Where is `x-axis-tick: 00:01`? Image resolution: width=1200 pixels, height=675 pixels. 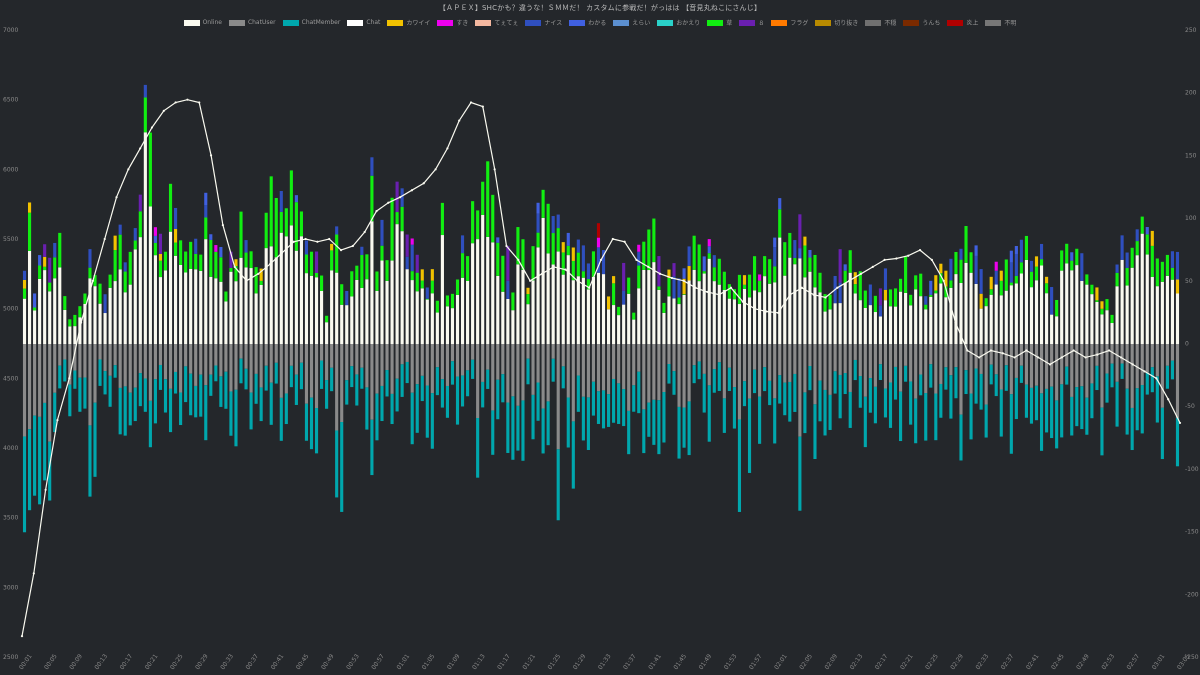
x-axis-tick: 00:01 is located at coordinates (26, 662).